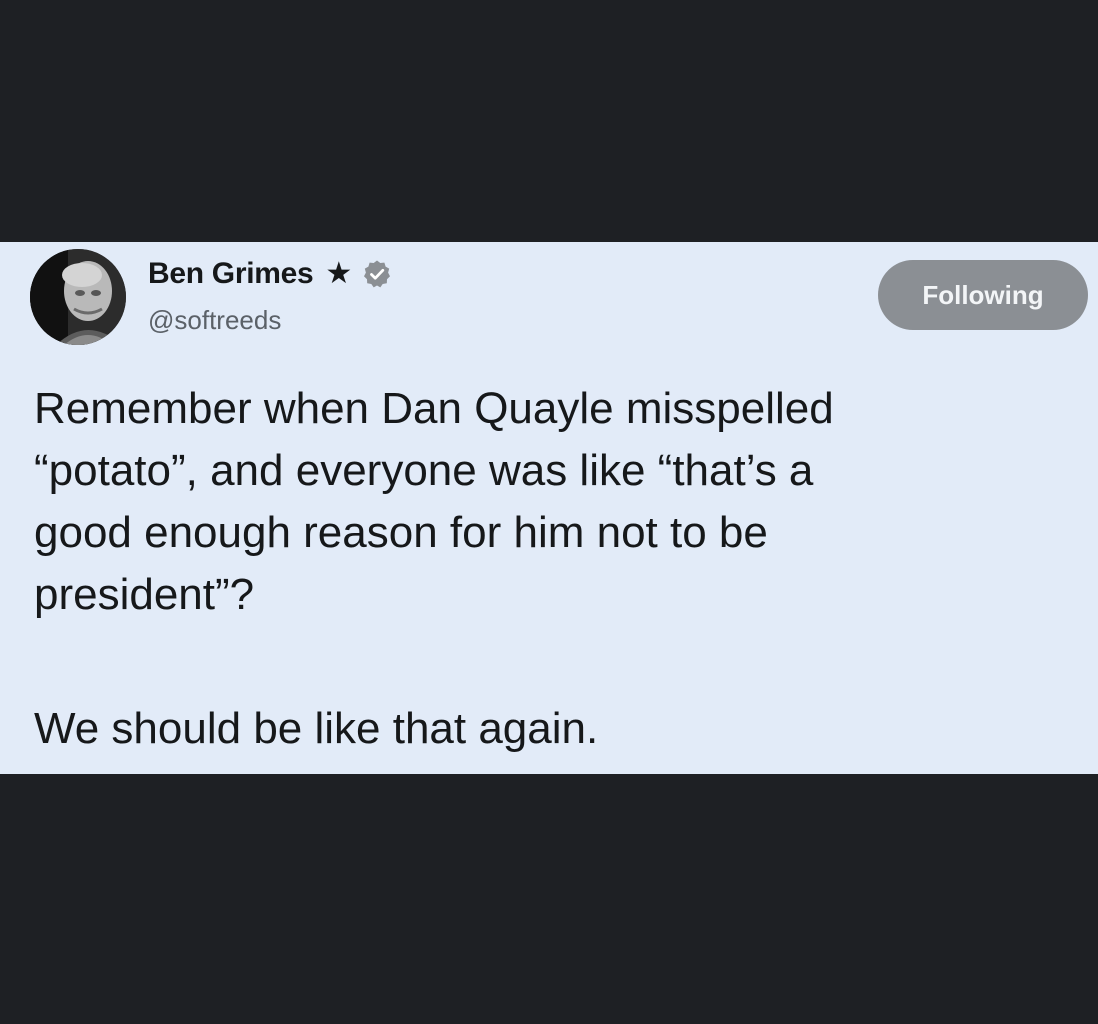 This screenshot has width=1098, height=1024. What do you see at coordinates (214, 320) in the screenshot?
I see `handle: @softreeds` at bounding box center [214, 320].